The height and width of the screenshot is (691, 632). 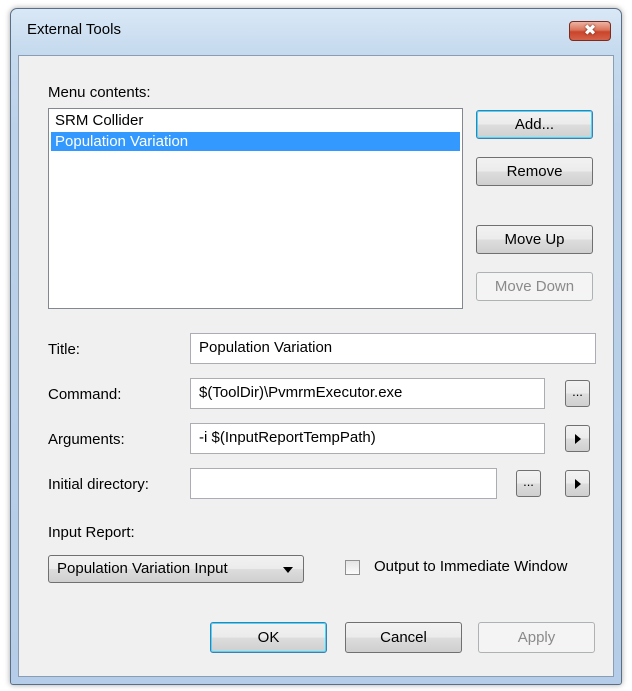 What do you see at coordinates (85, 394) in the screenshot?
I see `command-label: Command:` at bounding box center [85, 394].